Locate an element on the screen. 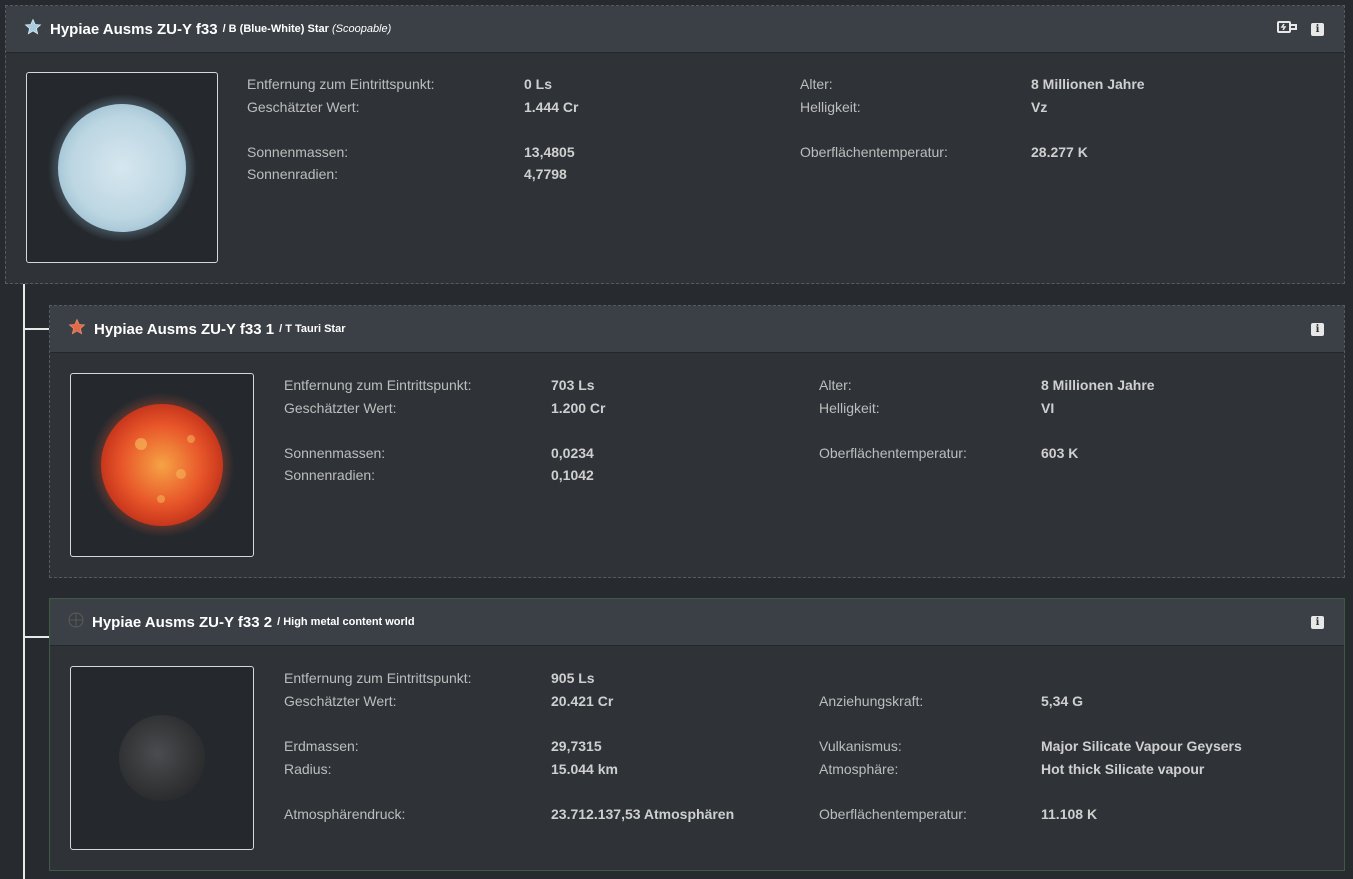 Image resolution: width=1353 pixels, height=879 pixels. field-label: Atmosphäre: is located at coordinates (859, 769).